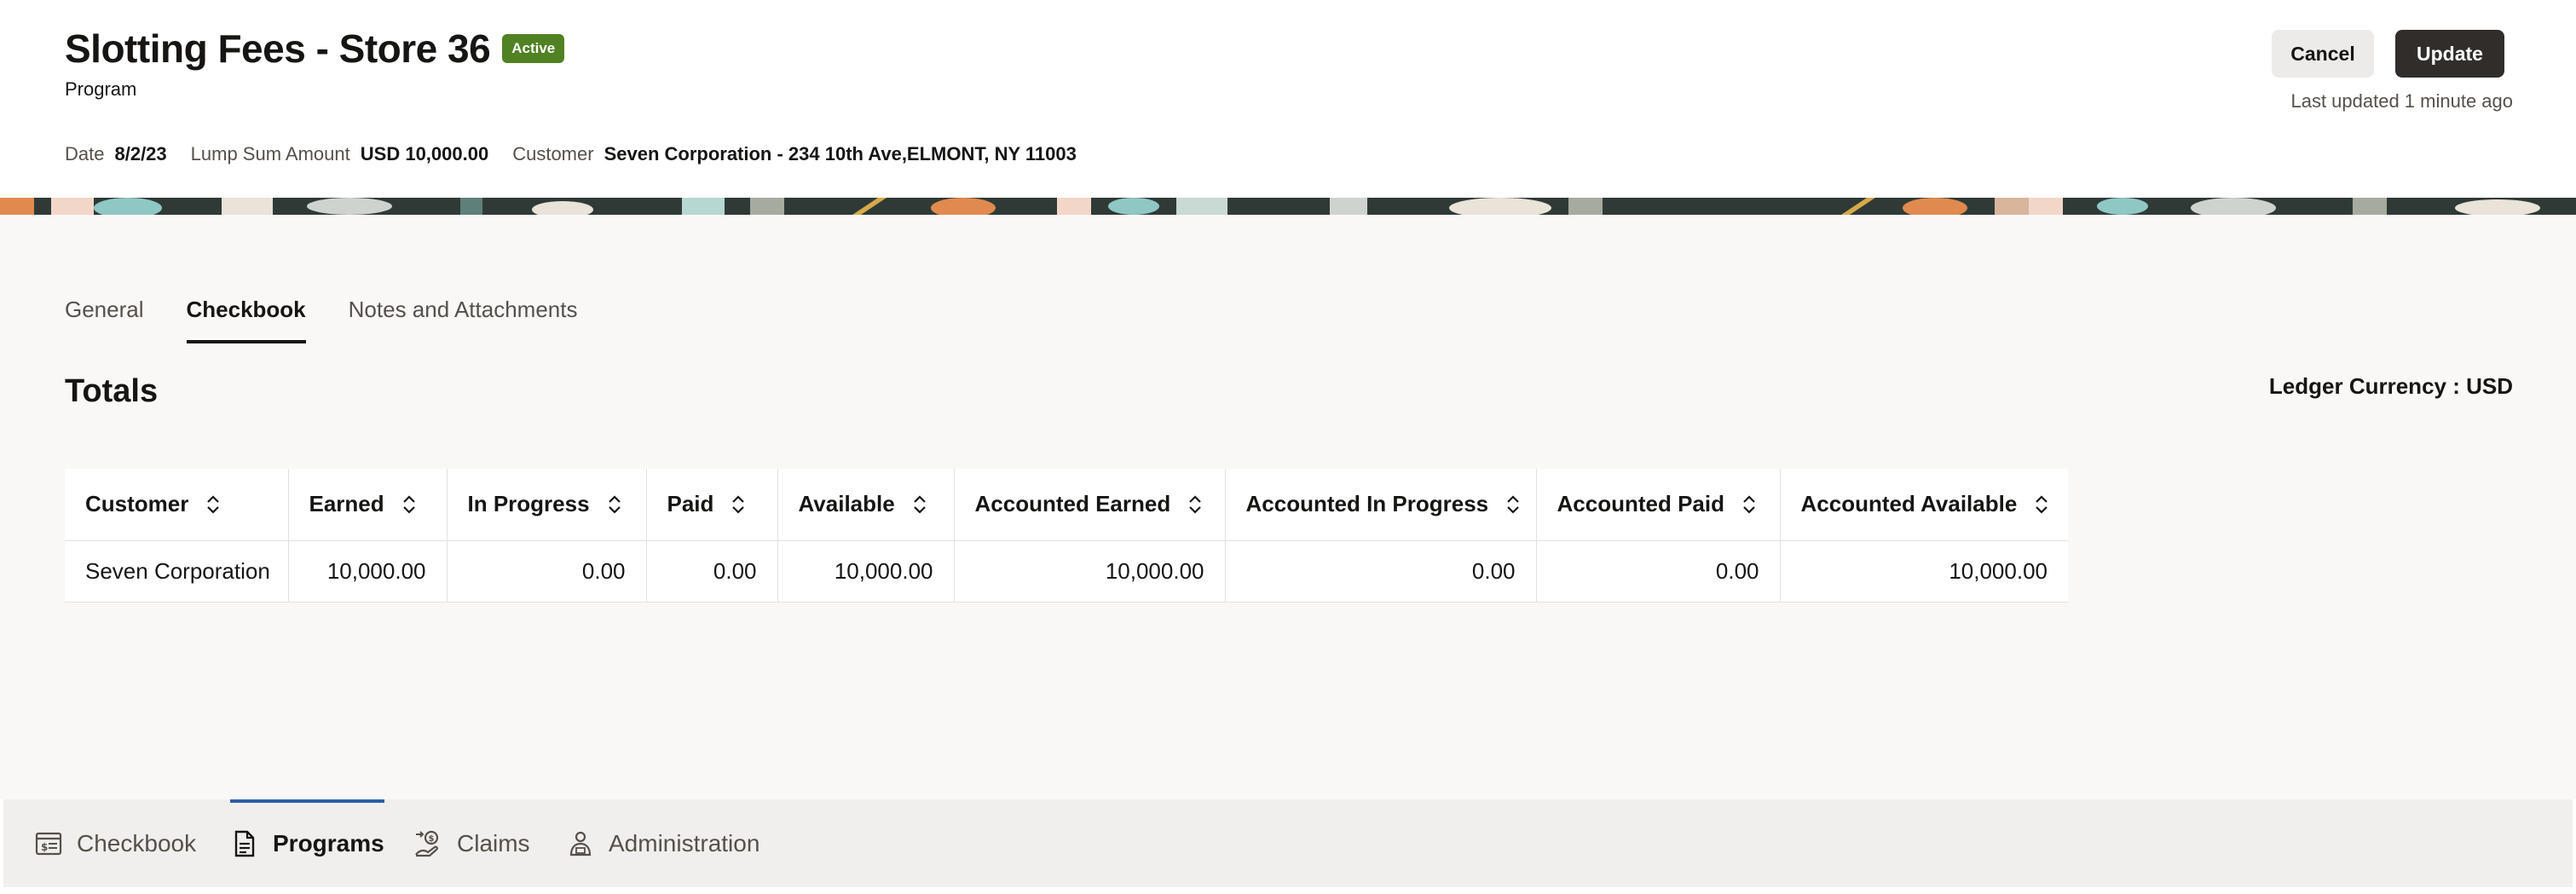 This screenshot has width=2576, height=894. I want to click on status-badge: Active, so click(533, 48).